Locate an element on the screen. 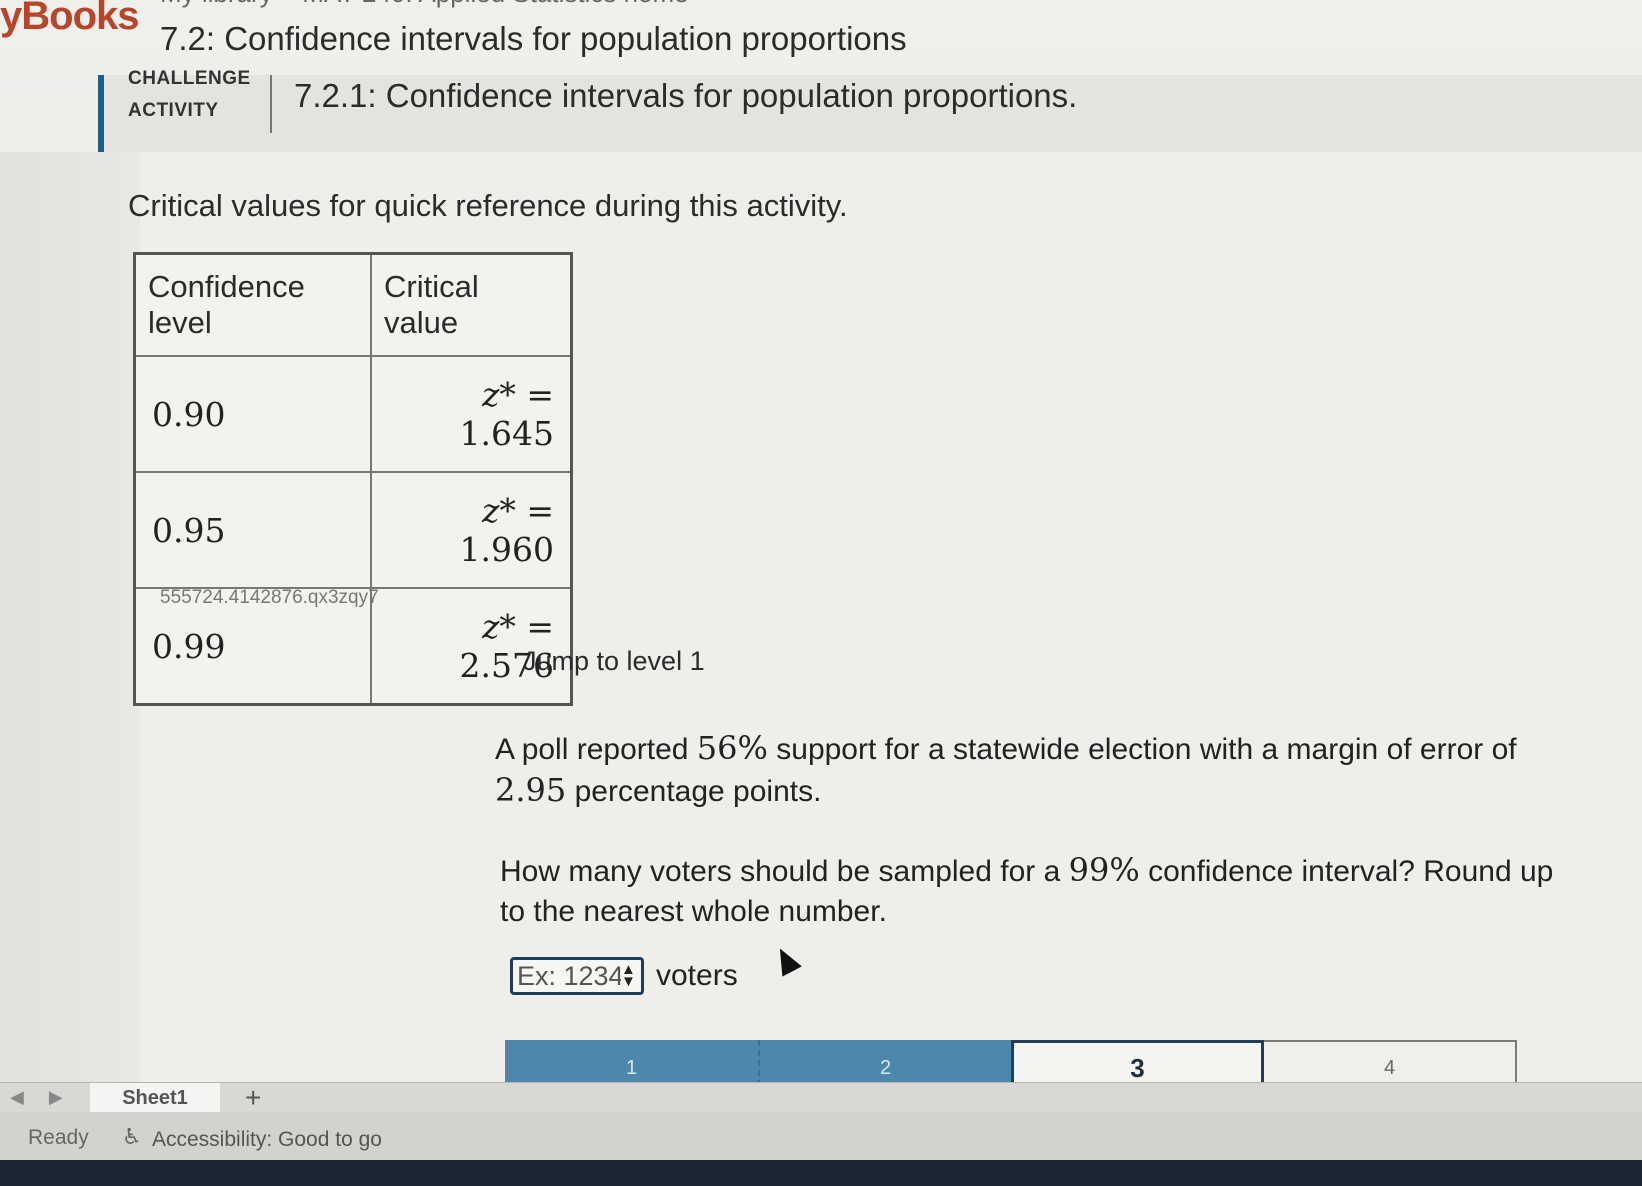  q1-percent: 56% is located at coordinates (732, 748).